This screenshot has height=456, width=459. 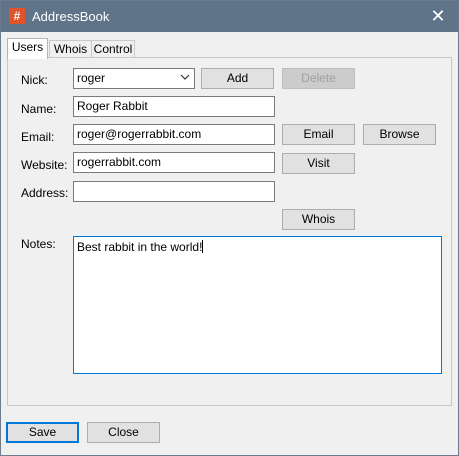 I want to click on window-title: AddressBook, so click(x=71, y=16).